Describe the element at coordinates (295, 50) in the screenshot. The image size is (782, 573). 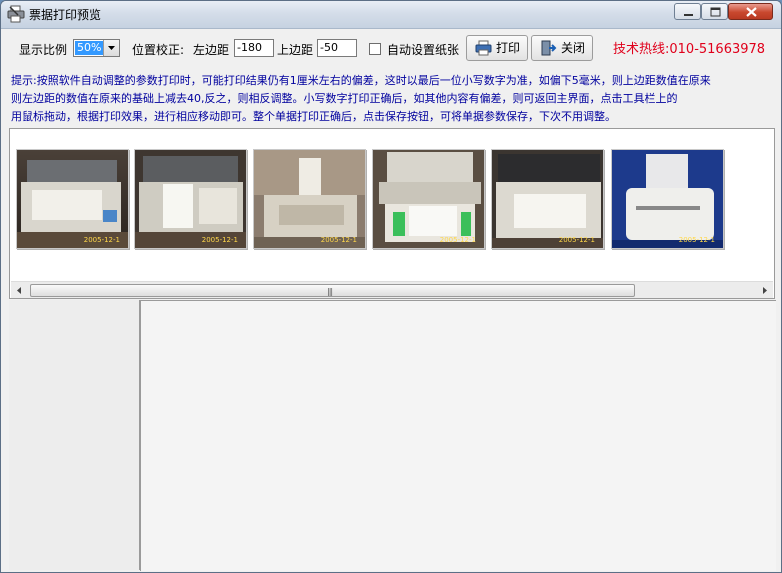
I see `top-margin-label: 上边距` at that location.